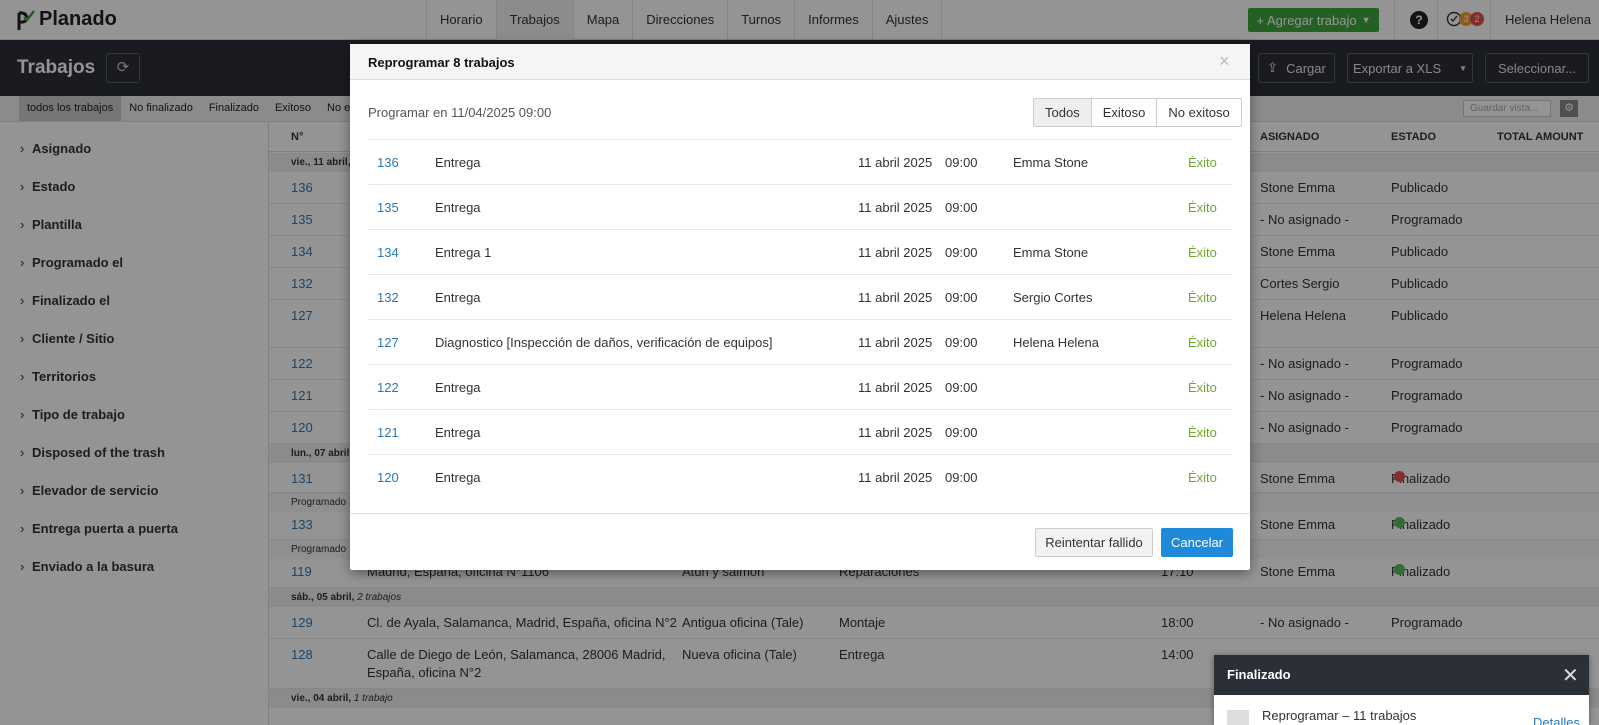  Describe the element at coordinates (1053, 297) in the screenshot. I see `job-assignee: Sergio Cortes` at that location.